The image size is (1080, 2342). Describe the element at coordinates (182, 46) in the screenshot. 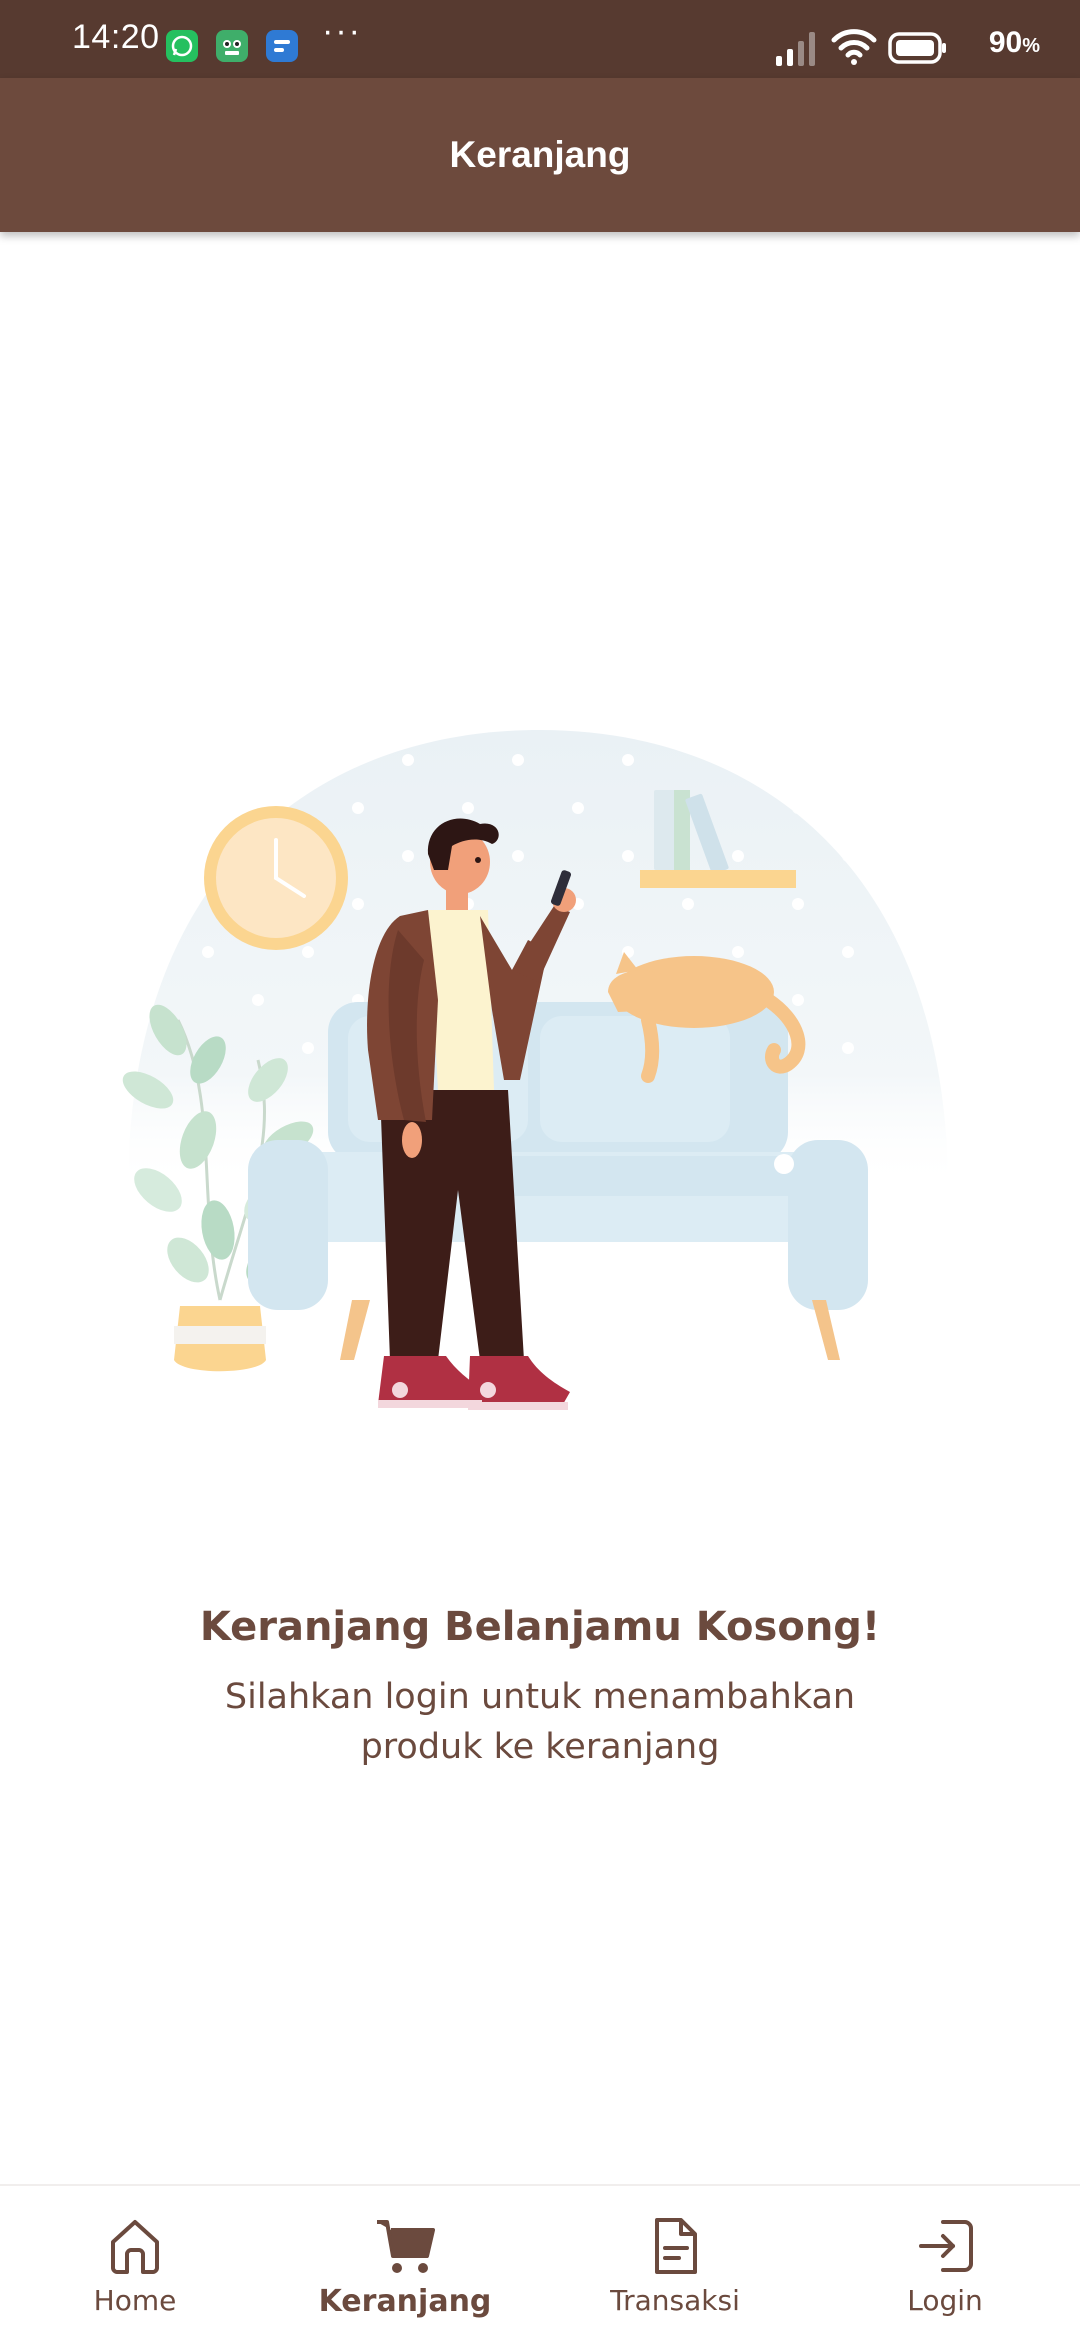

I see `whatsapp-icon` at that location.